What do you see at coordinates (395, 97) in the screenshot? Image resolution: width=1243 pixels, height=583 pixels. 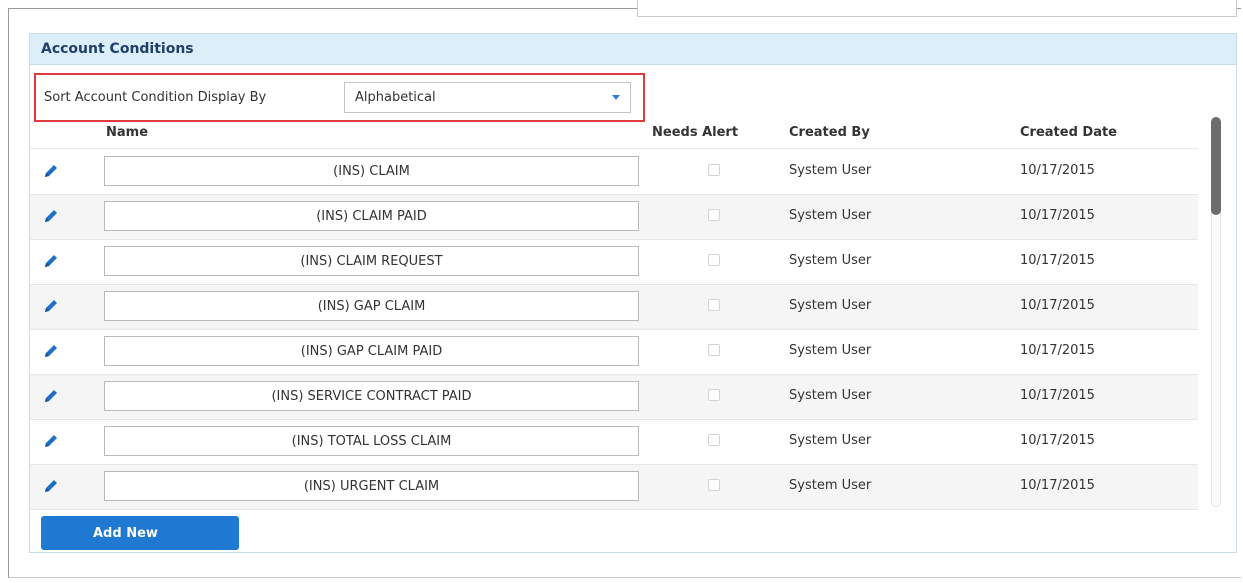 I see `sort-selected-value: Alphabetical` at bounding box center [395, 97].